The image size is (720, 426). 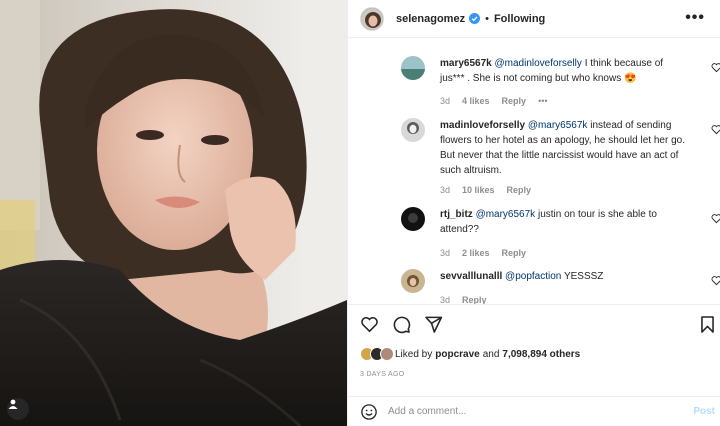 I want to click on comment-bubble-icon, so click(x=401, y=324).